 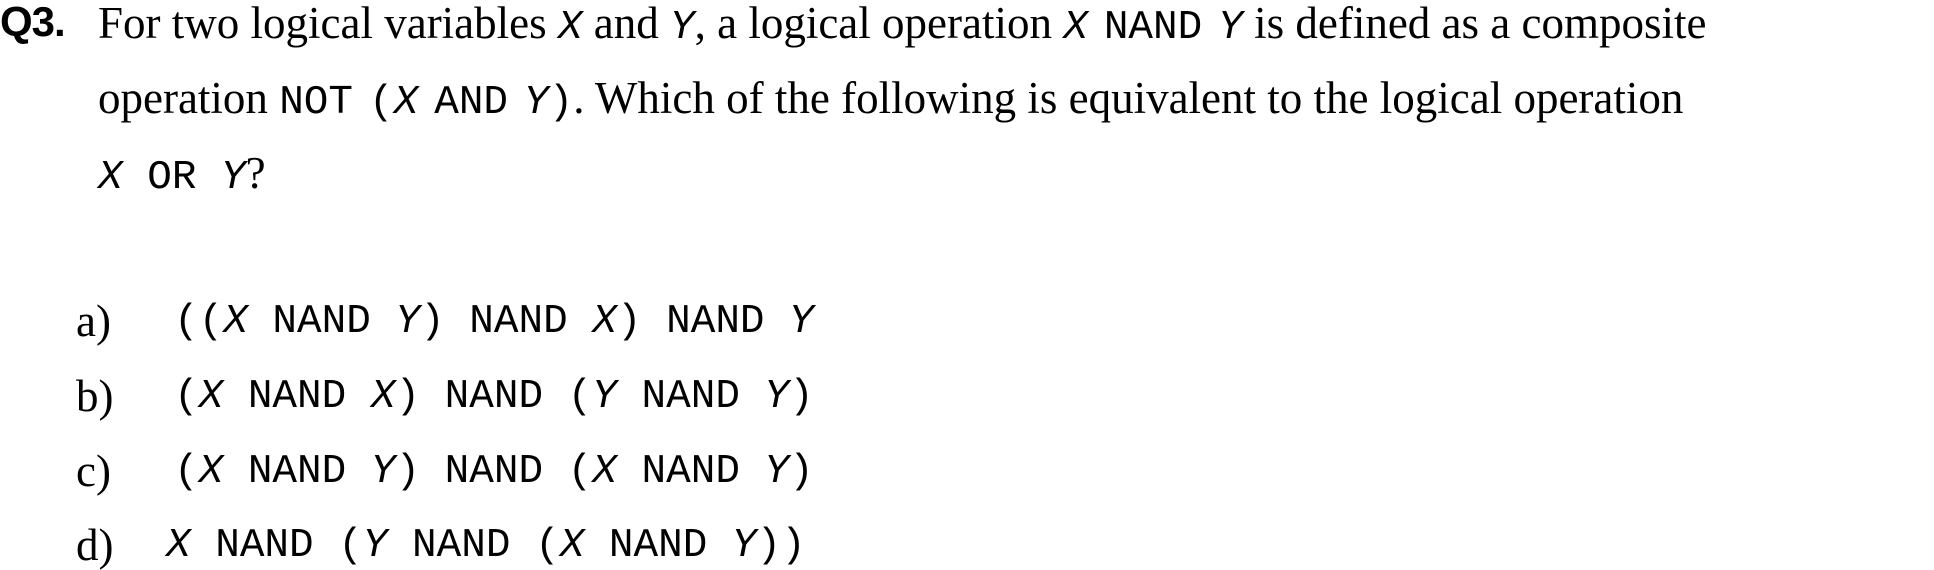 I want to click on question-text-line-3: X OR Y?, so click(x=182, y=175).